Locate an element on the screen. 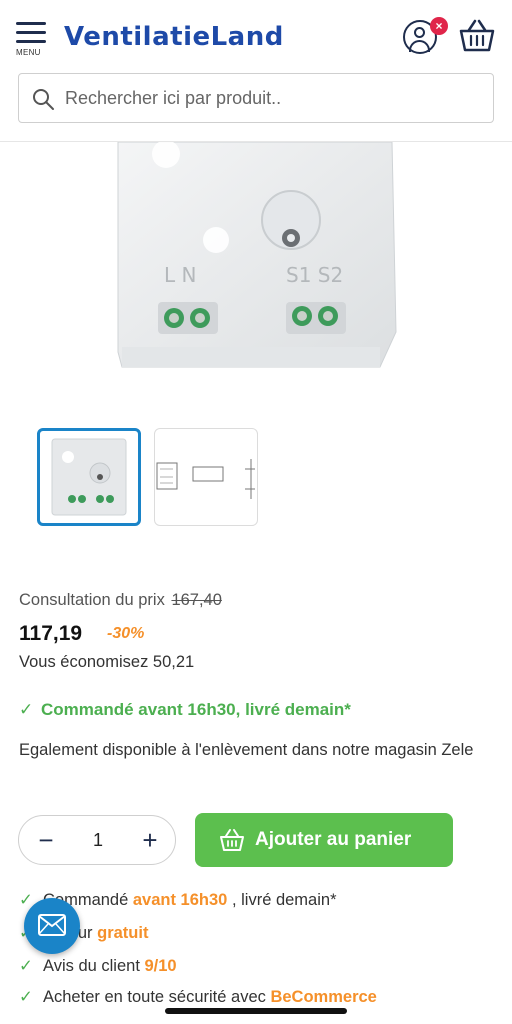 This screenshot has width=512, height=1024. user-icon-body is located at coordinates (419, 46).